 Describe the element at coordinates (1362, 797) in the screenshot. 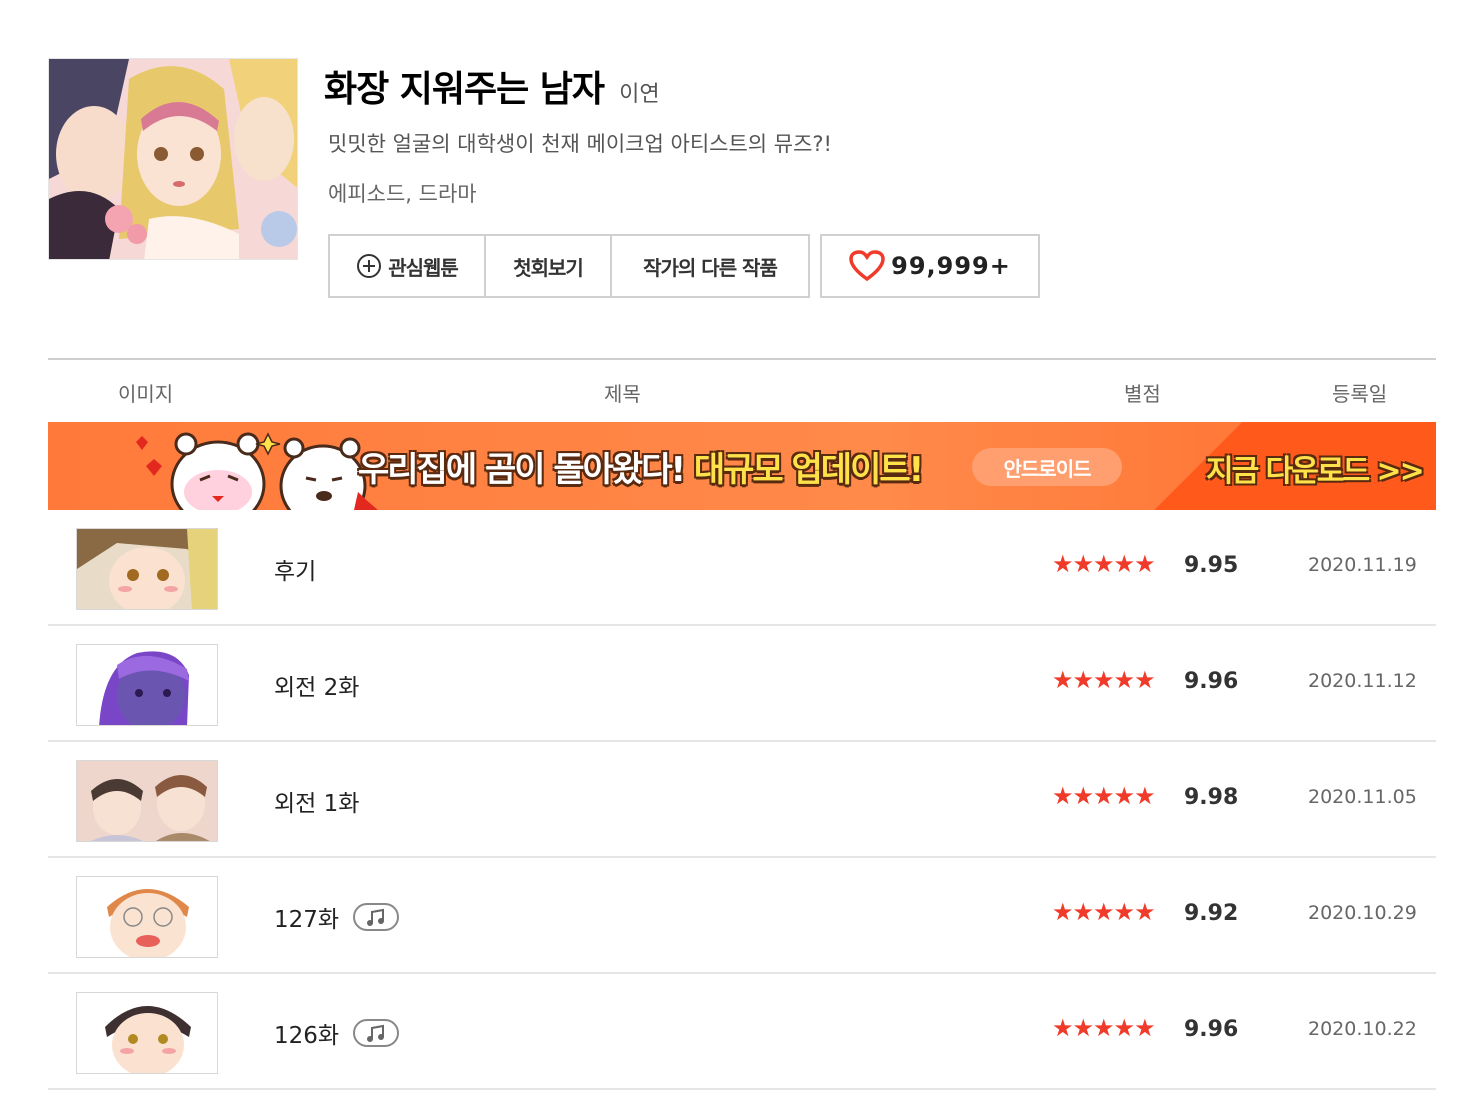

I see `episode-date: 2020.11.05` at that location.